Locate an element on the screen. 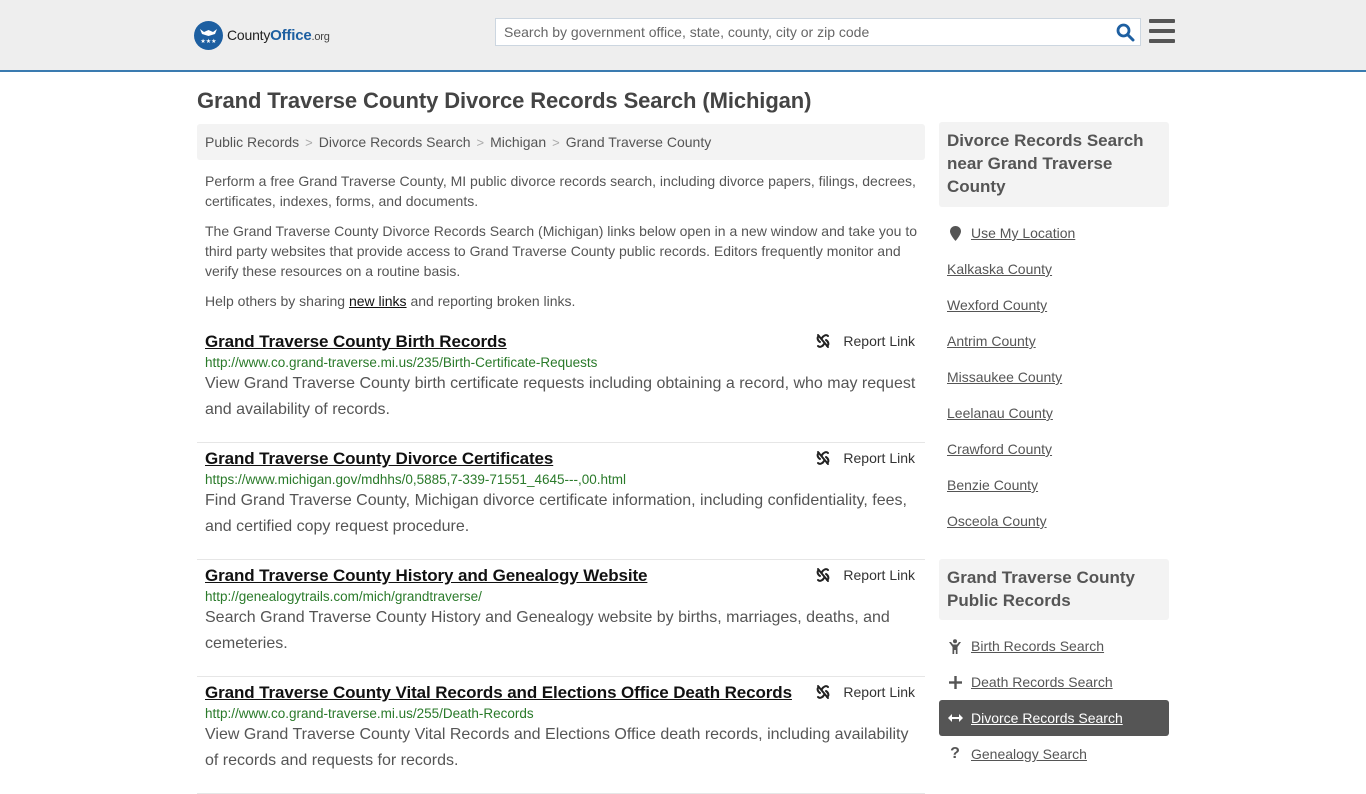  search-button is located at coordinates (1125, 32).